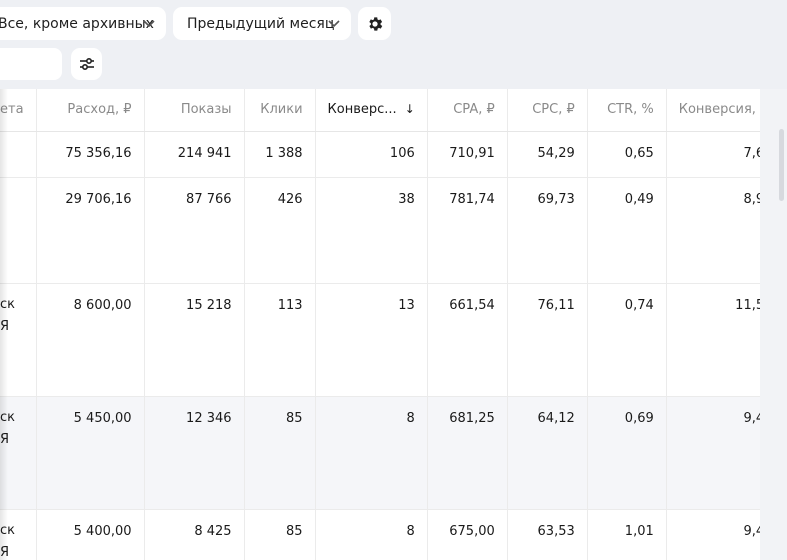 The image size is (787, 560). I want to click on cell-spend: 8 600,00, so click(90, 340).